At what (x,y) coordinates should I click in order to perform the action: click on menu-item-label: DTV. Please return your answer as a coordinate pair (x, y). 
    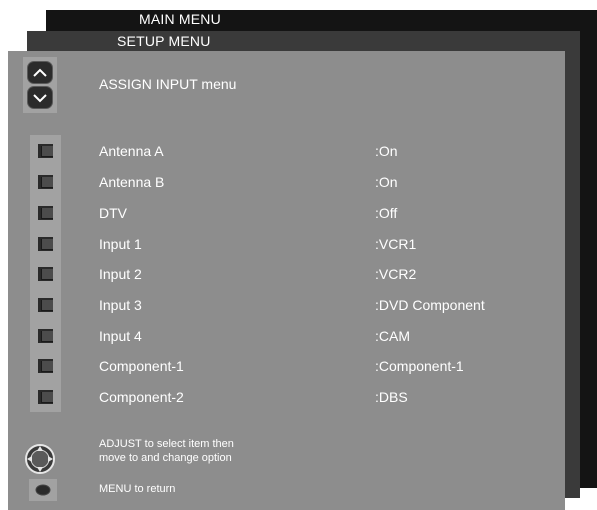
    Looking at the image, I should click on (113, 213).